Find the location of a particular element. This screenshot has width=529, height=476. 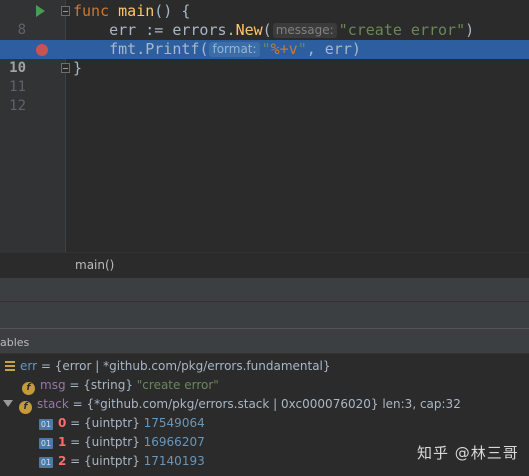

breadcrumb-bar: main() is located at coordinates (264, 264).